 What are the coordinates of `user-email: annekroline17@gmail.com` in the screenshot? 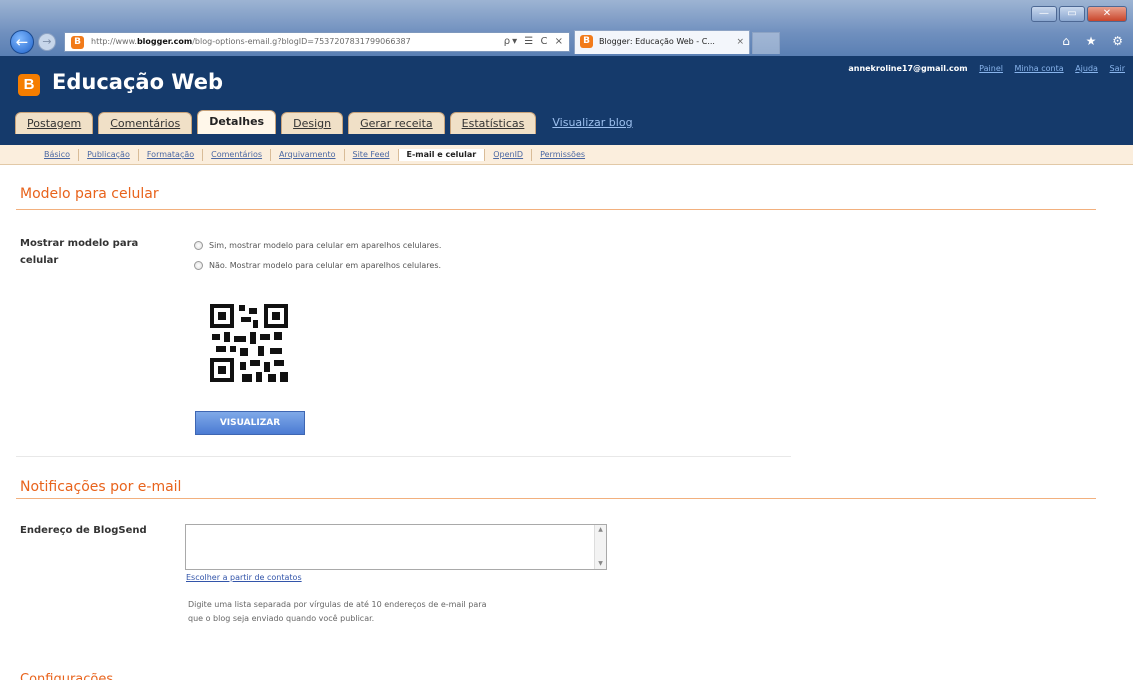 It's located at (908, 68).